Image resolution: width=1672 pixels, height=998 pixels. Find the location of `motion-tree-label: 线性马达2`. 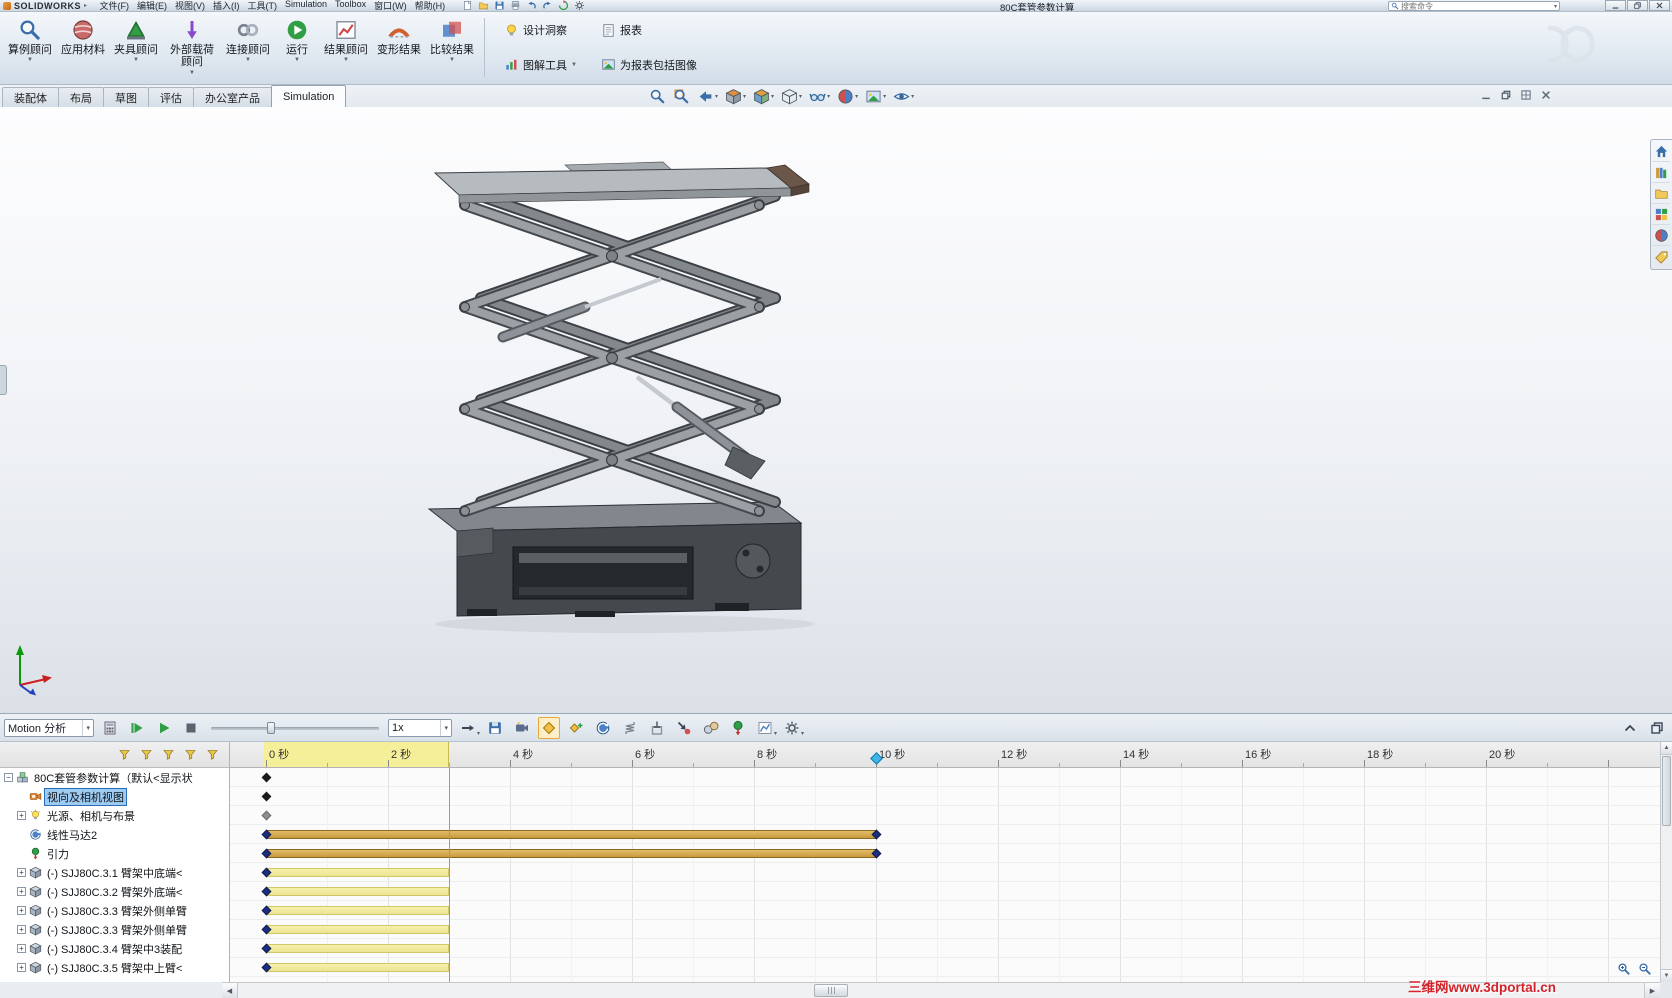

motion-tree-label: 线性马达2 is located at coordinates (72, 835).